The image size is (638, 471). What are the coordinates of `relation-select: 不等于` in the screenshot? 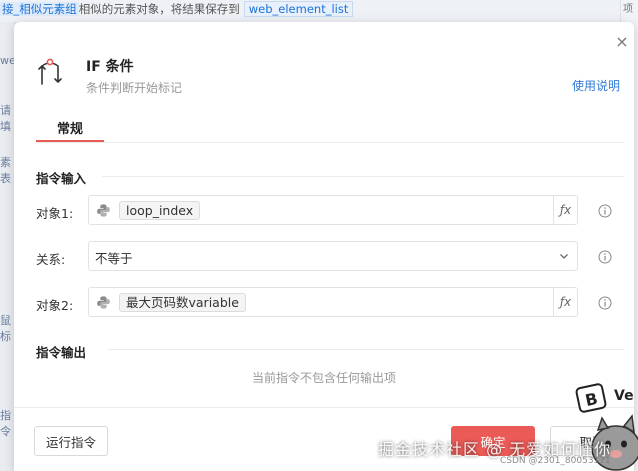 It's located at (333, 256).